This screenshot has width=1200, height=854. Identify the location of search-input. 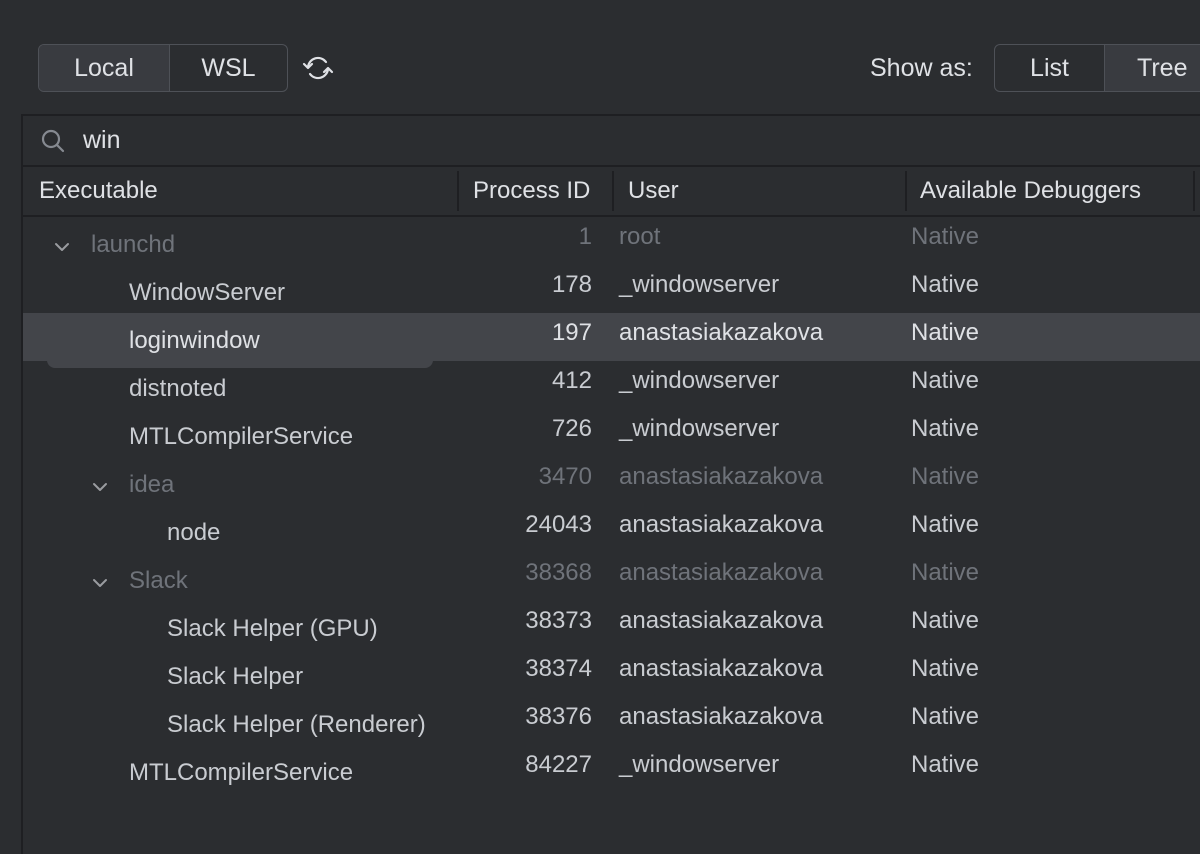
(283, 140).